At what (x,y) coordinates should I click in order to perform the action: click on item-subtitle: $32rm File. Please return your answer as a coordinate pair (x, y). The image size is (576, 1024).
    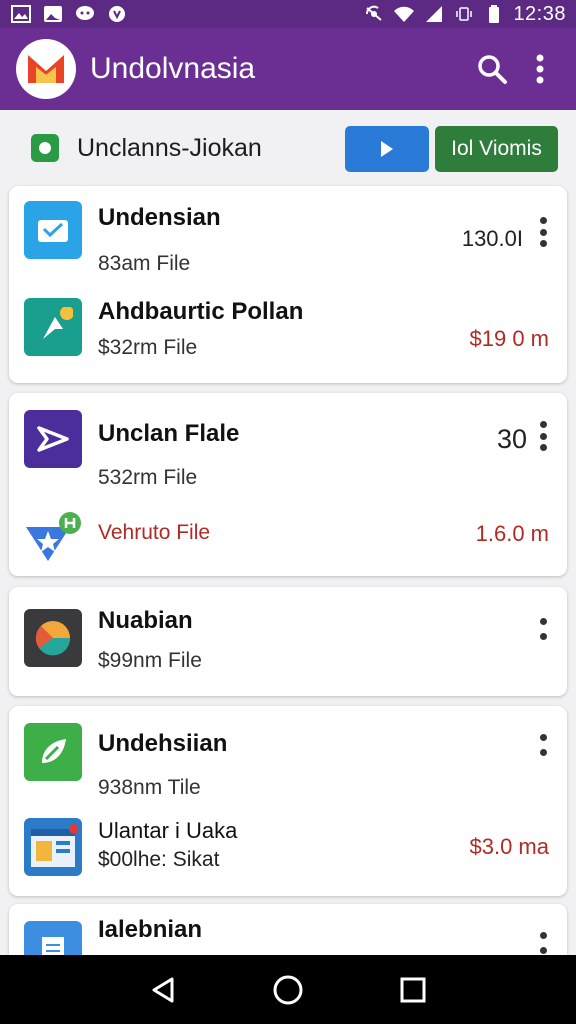
    Looking at the image, I should click on (148, 347).